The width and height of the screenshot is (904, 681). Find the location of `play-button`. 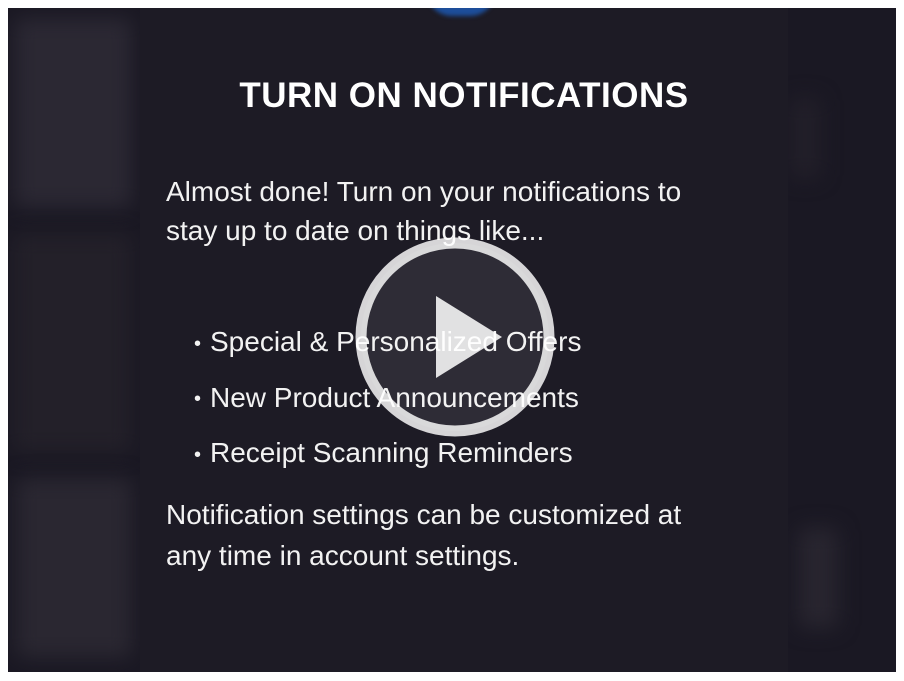

play-button is located at coordinates (455, 337).